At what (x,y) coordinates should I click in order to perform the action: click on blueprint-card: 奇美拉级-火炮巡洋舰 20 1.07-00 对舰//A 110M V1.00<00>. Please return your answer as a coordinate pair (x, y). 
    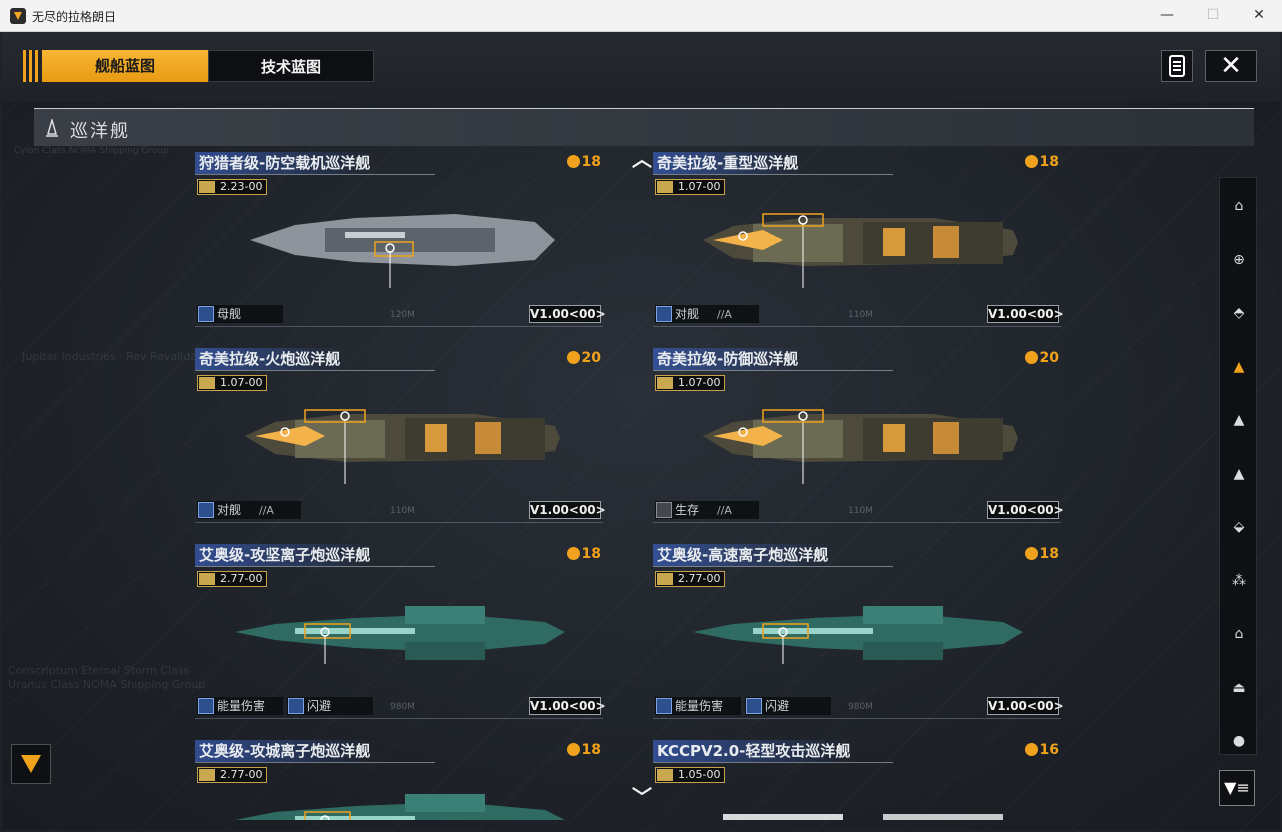
    Looking at the image, I should click on (400, 443).